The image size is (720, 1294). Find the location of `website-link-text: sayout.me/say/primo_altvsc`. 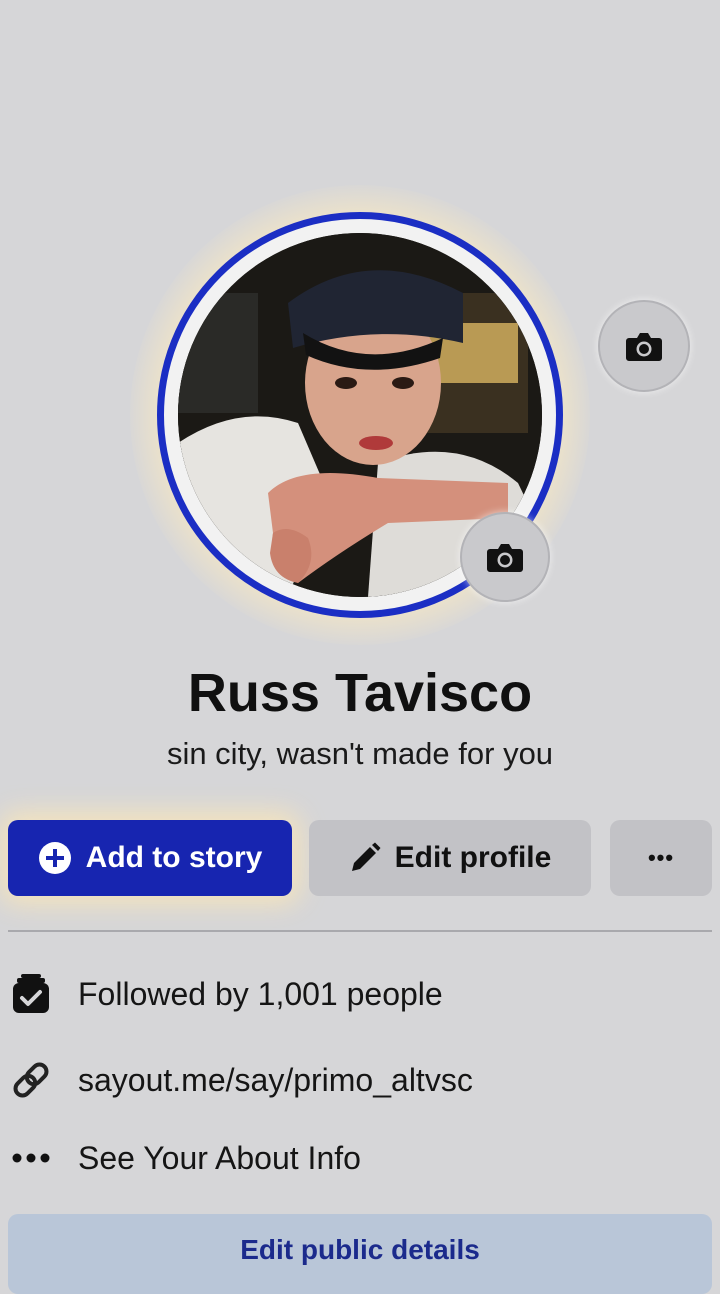

website-link-text: sayout.me/say/primo_altvsc is located at coordinates (275, 1080).